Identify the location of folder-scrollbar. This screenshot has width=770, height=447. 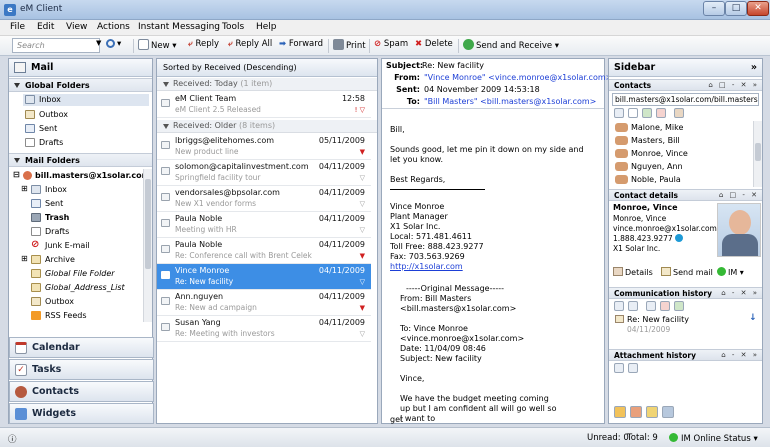
(147, 245).